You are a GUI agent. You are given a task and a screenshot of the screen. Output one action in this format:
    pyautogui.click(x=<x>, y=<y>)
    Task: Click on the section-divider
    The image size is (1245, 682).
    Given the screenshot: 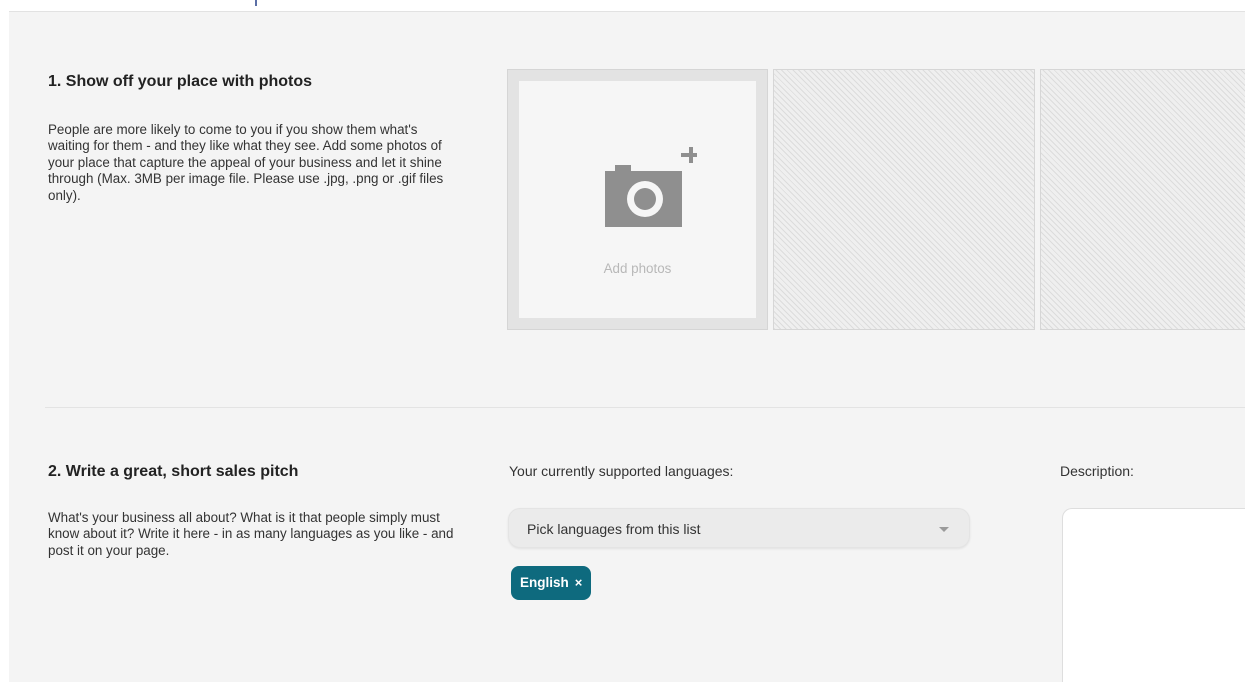 What is the action you would take?
    pyautogui.click(x=645, y=407)
    